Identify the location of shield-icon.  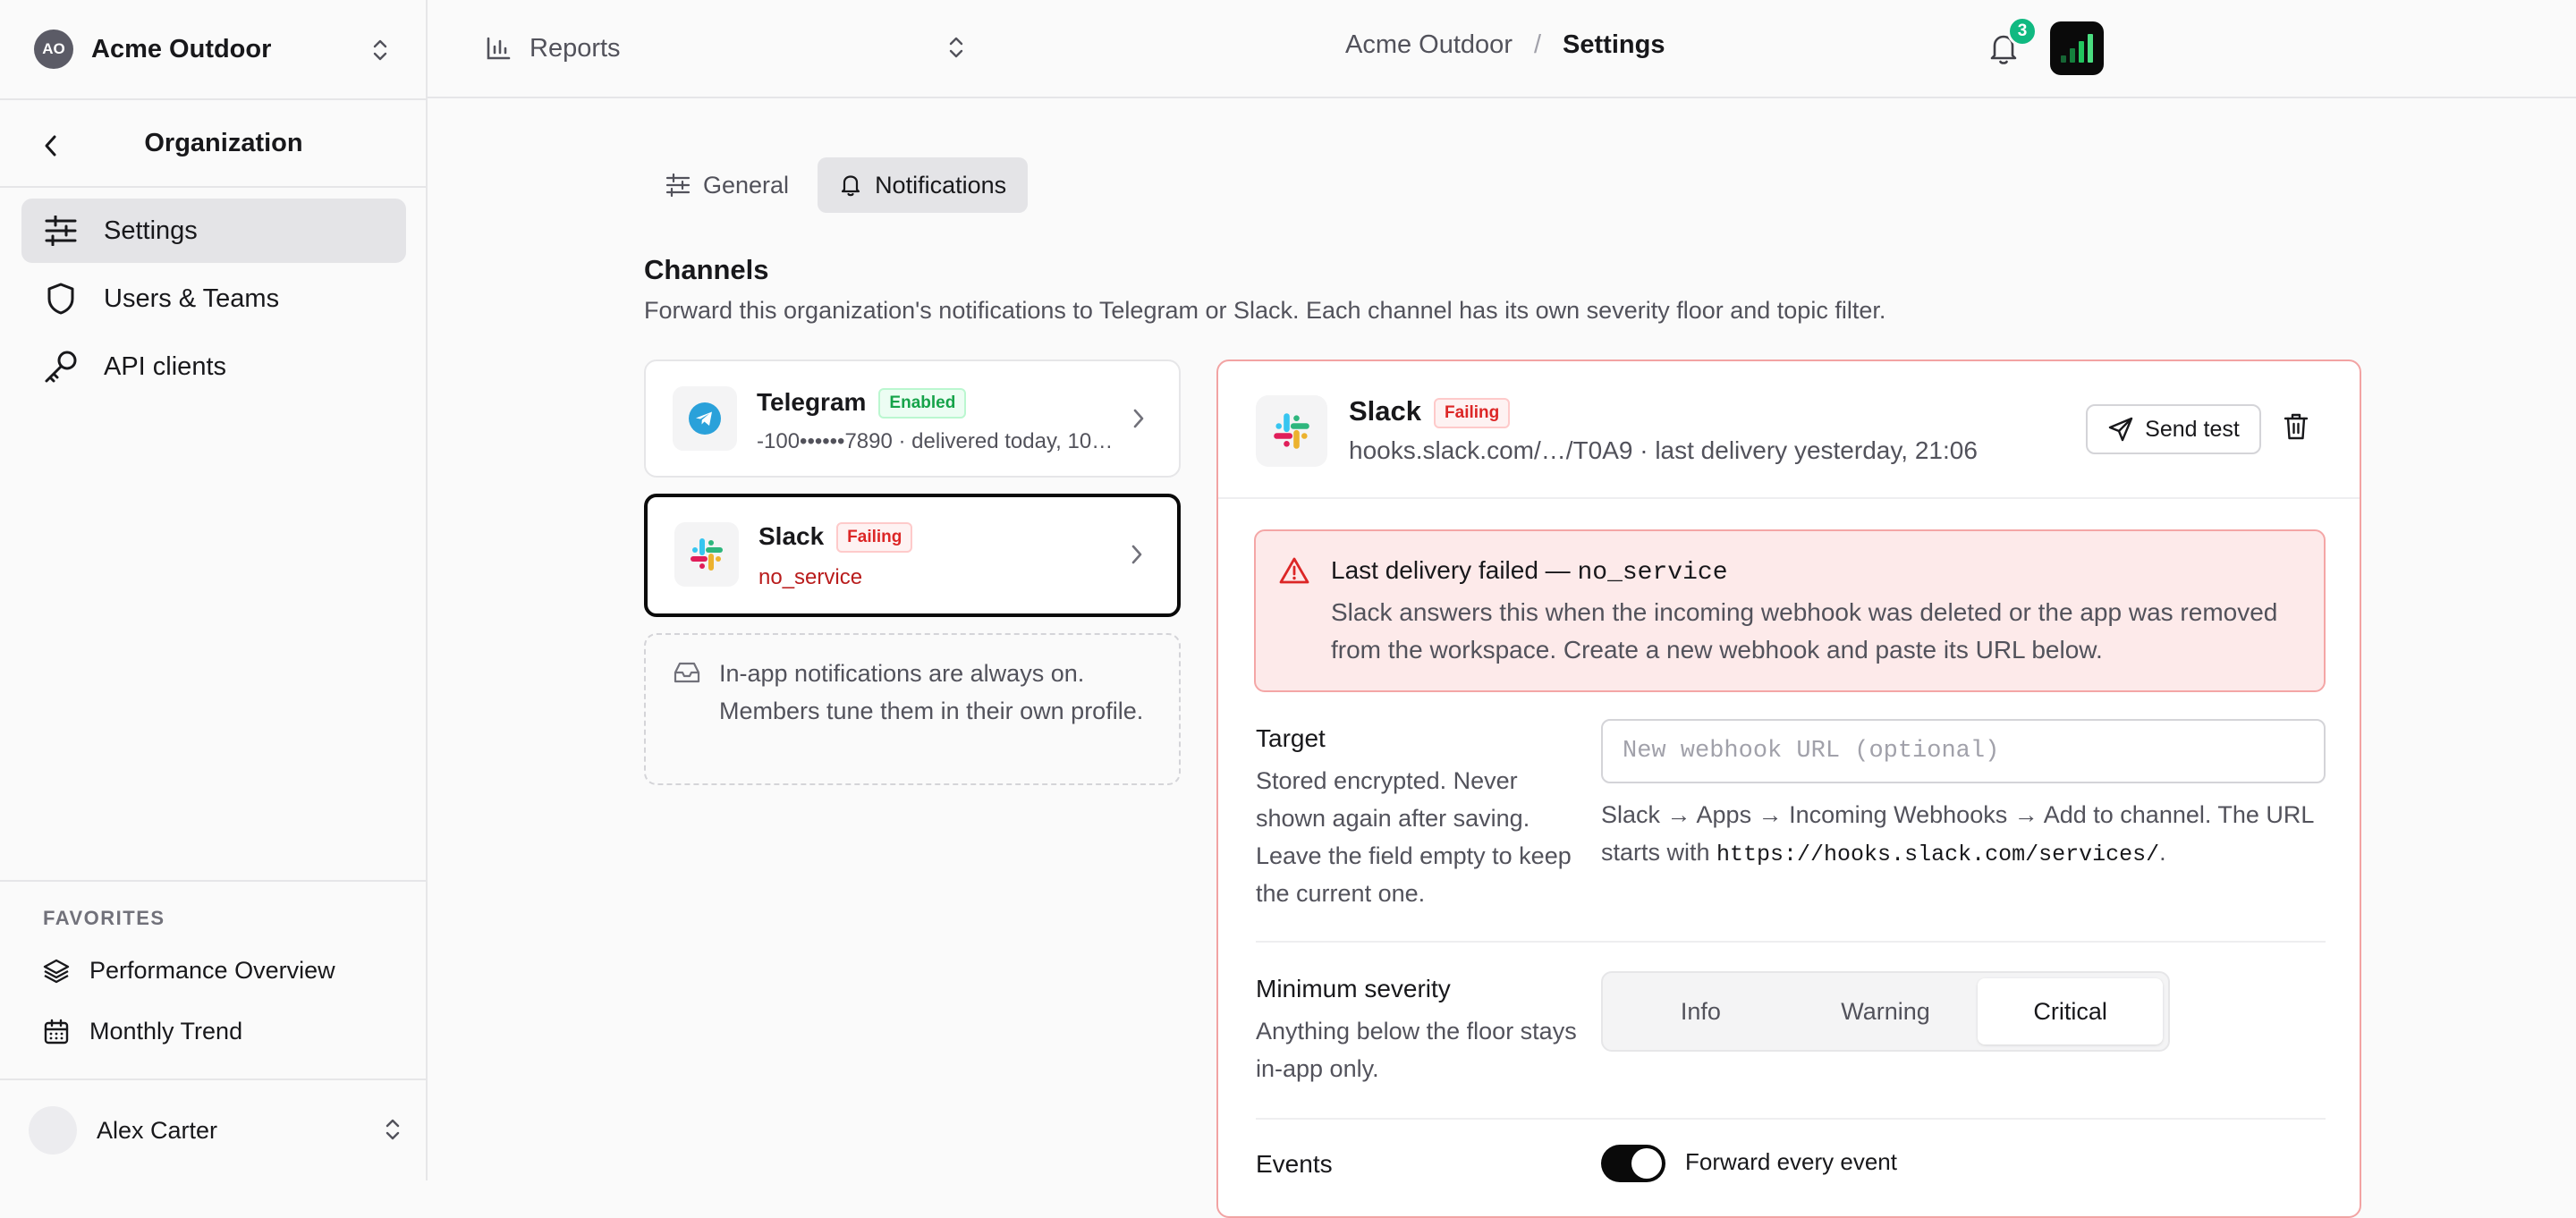
(61, 299).